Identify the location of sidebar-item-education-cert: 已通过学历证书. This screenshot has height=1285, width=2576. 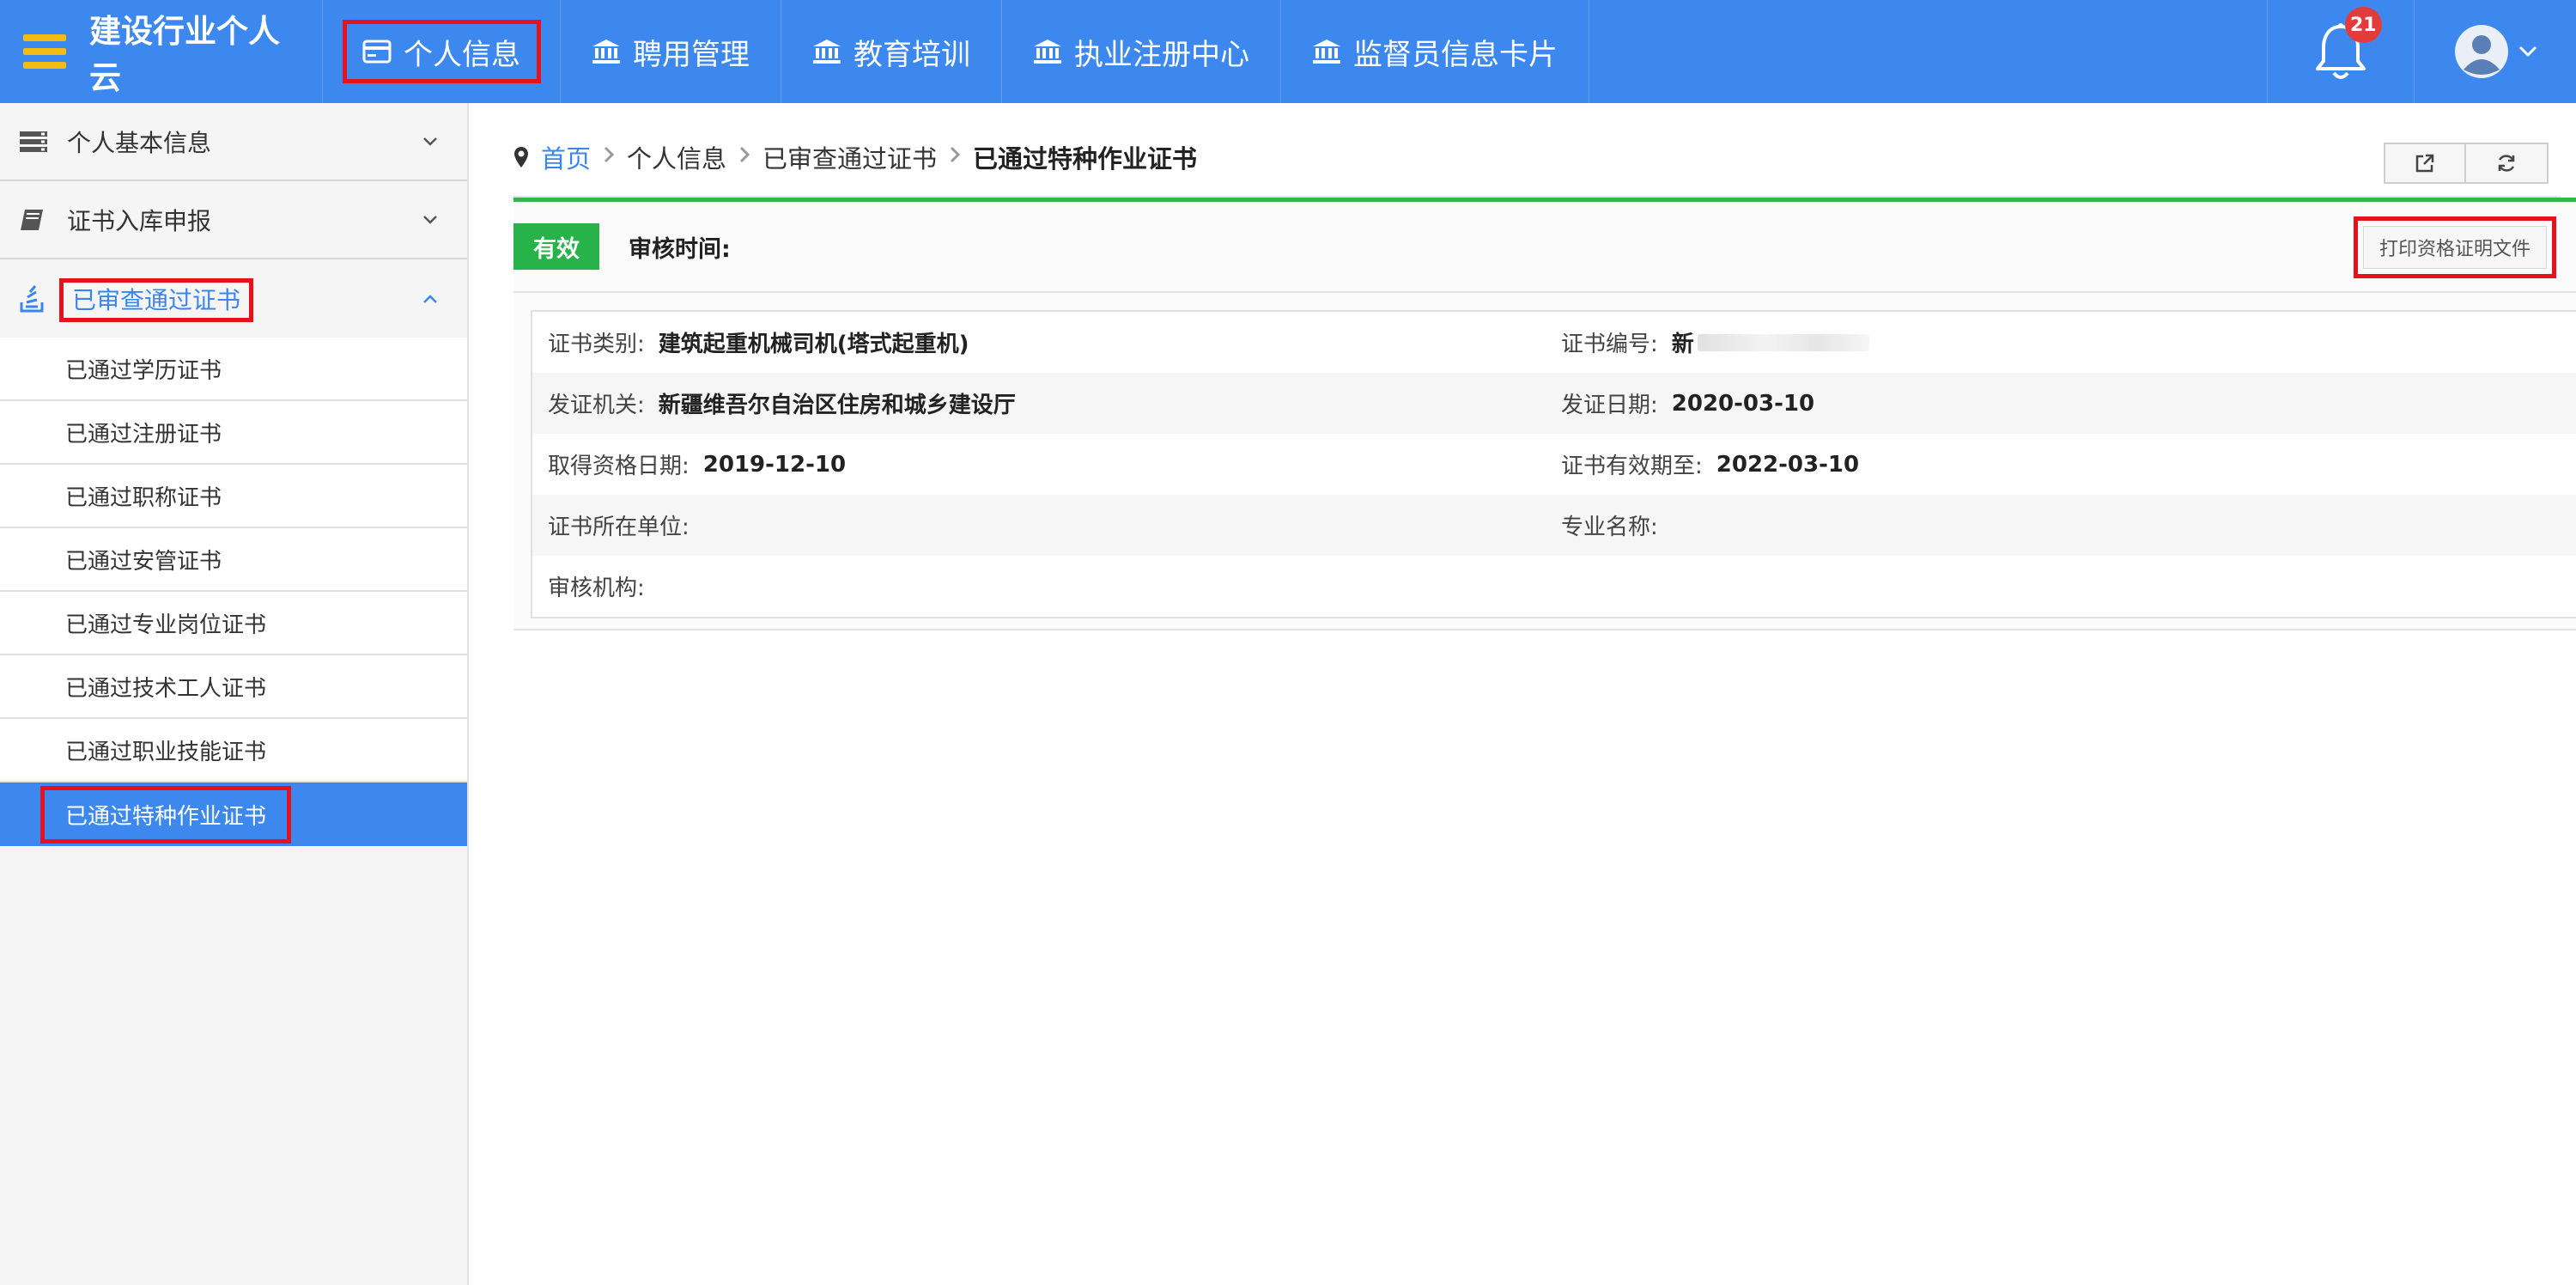
(233, 370).